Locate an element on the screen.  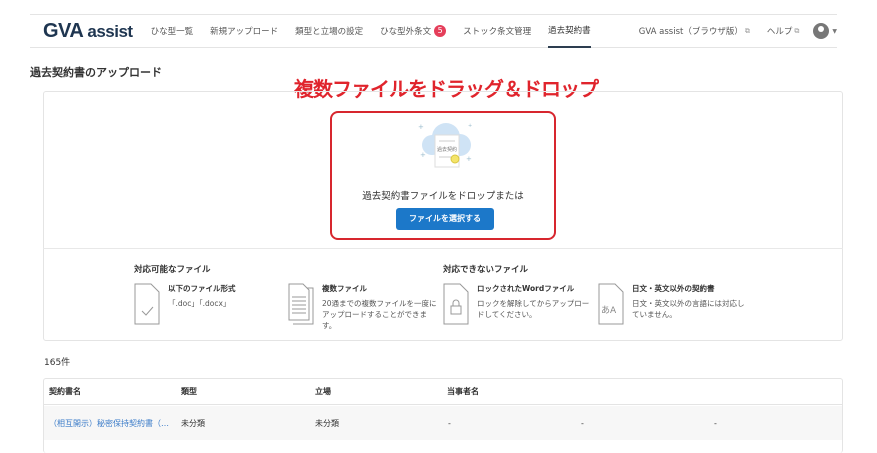
multiple-files-icon is located at coordinates (301, 304).